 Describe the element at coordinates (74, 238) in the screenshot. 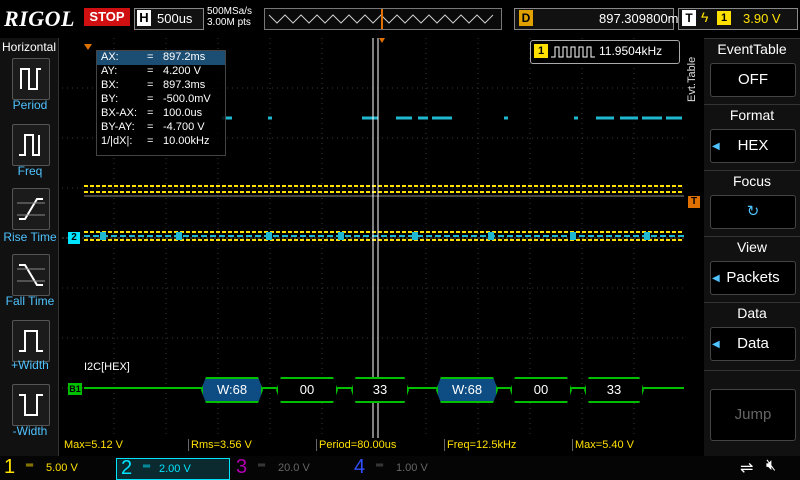

I see `channel-2-marker: 2` at that location.